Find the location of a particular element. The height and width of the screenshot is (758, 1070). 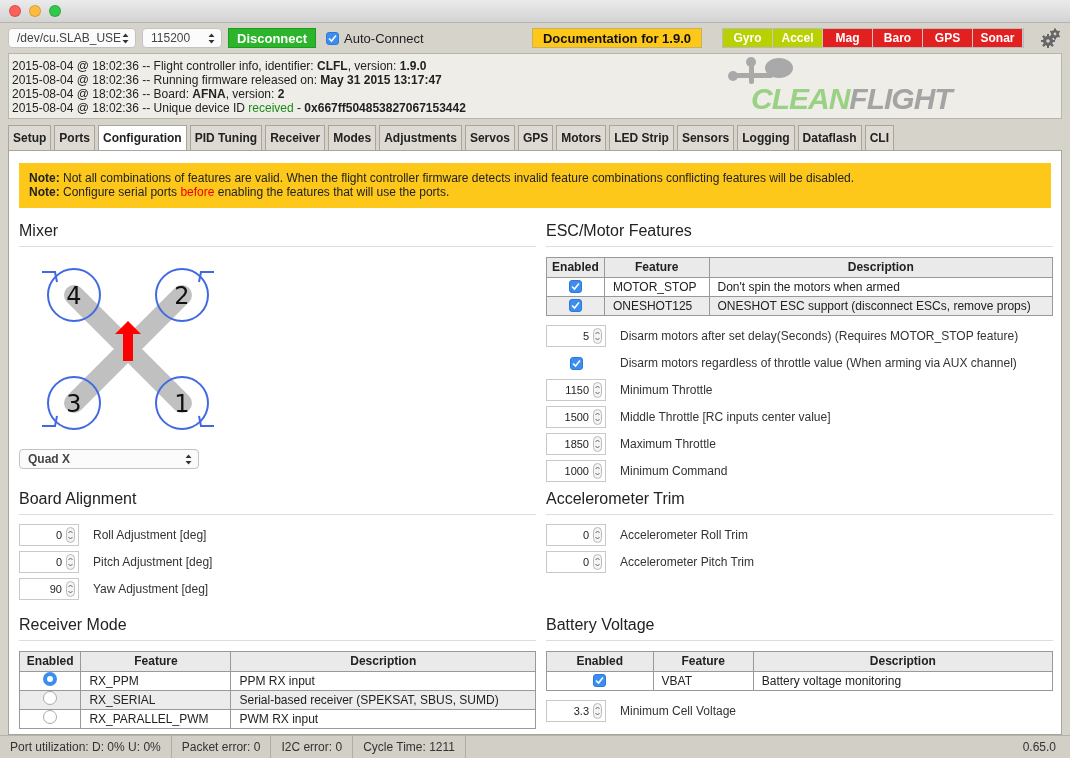

tab: Logging is located at coordinates (766, 137).